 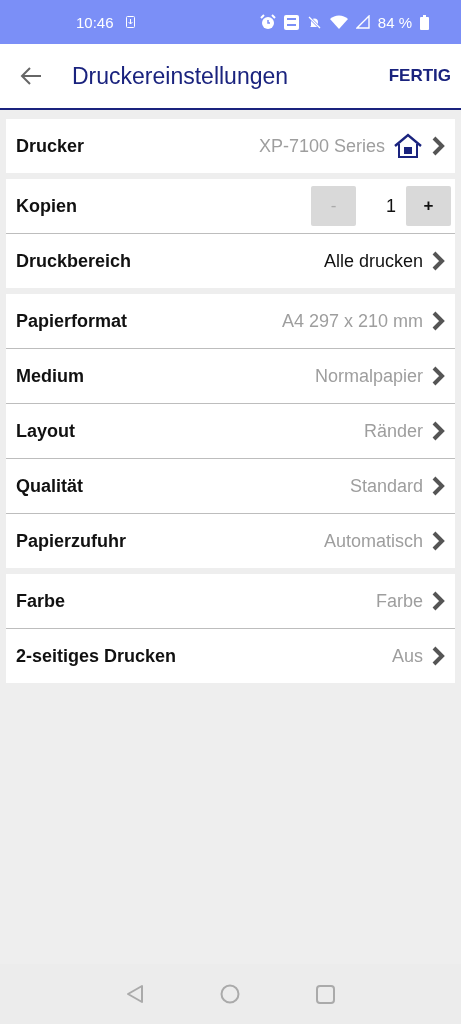 I want to click on wifi-icon, so click(x=338, y=22).